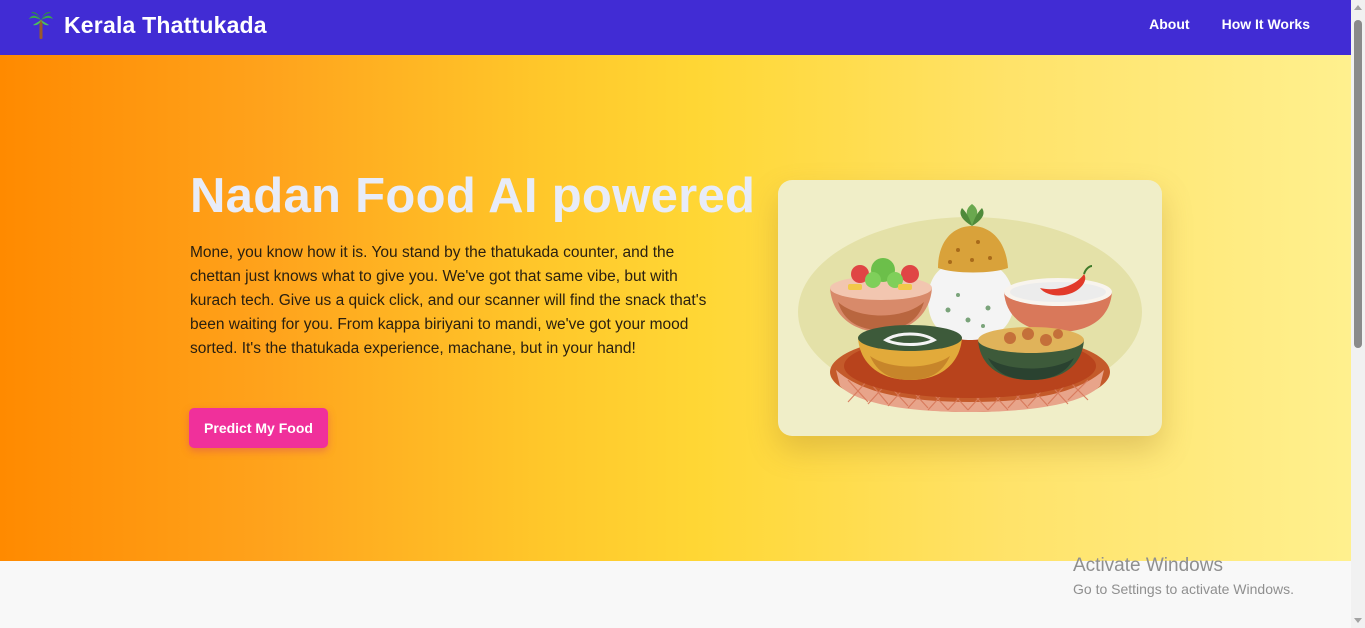  Describe the element at coordinates (1266, 24) in the screenshot. I see `nav-link-how-it-works: How It Works` at that location.